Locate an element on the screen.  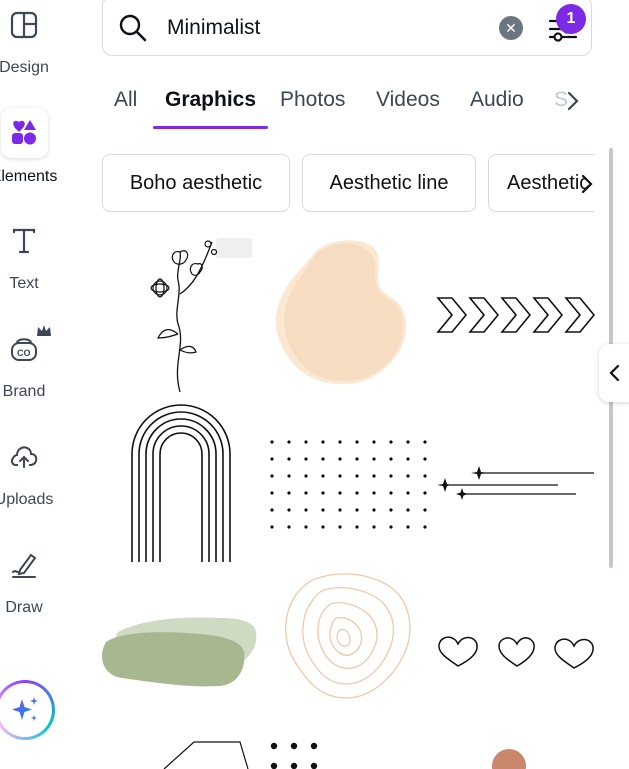
chevron-arrows-graphic is located at coordinates (515, 315).